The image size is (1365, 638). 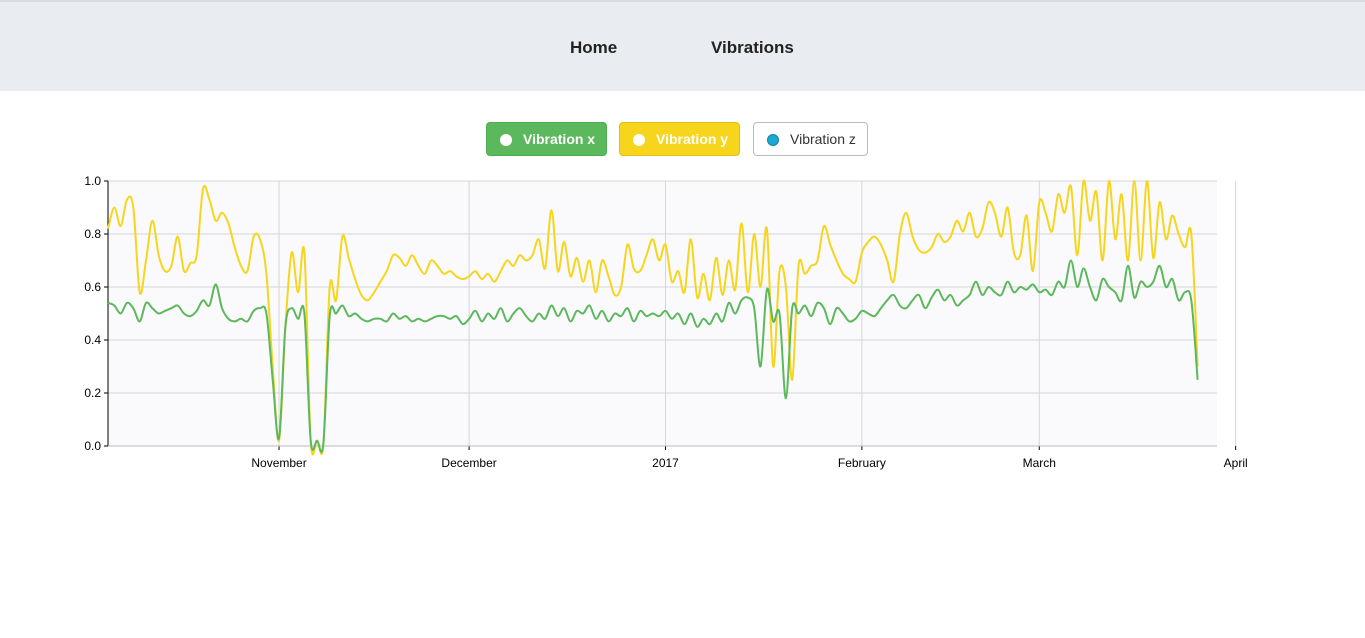 I want to click on y-tick-label: 0.0, so click(x=92, y=446).